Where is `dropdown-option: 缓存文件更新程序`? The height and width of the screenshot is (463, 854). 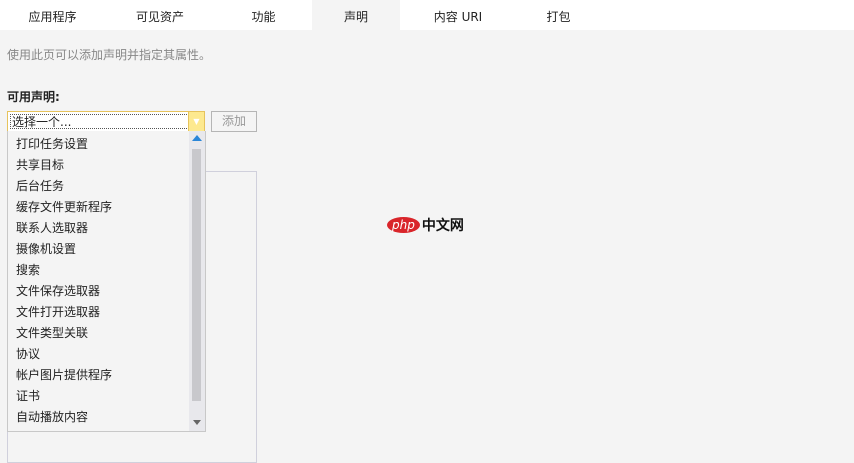
dropdown-option: 缓存文件更新程序 is located at coordinates (64, 206).